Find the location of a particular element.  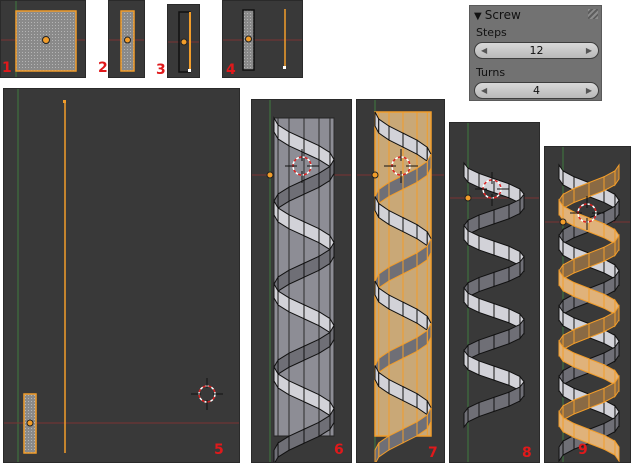

viewport-label-3: 3 is located at coordinates (161, 70).